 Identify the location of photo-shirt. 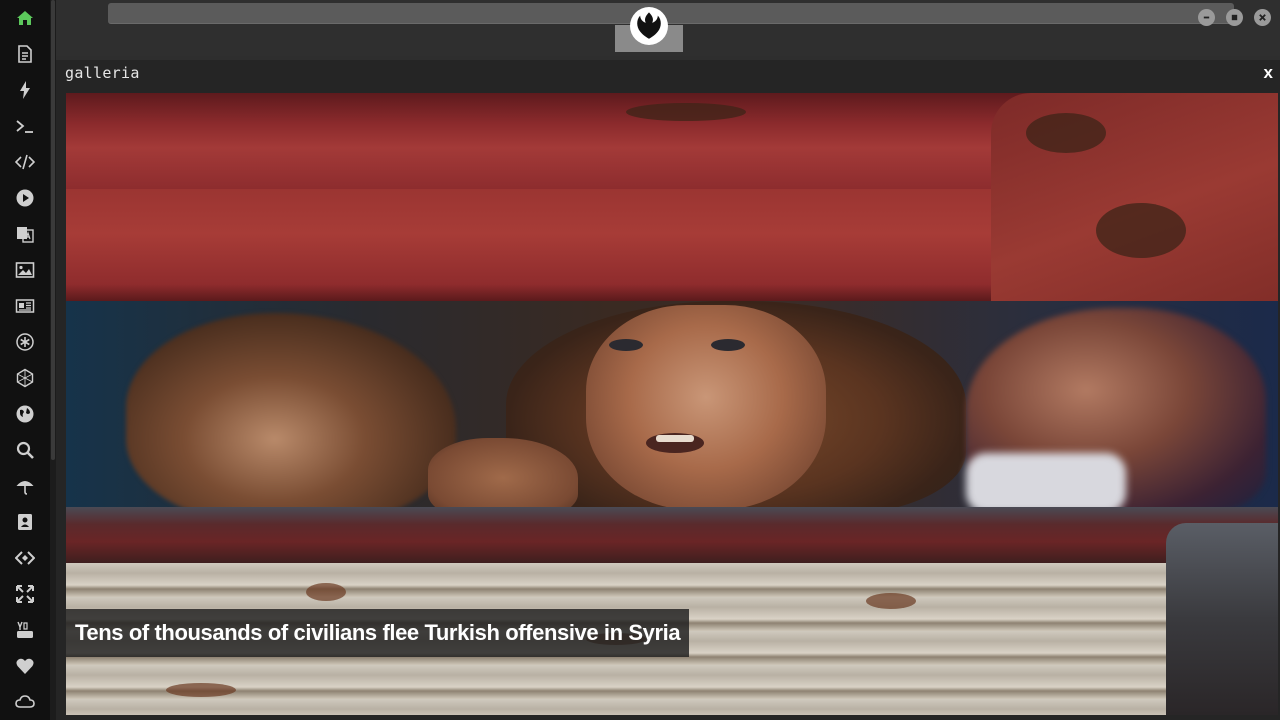
(1046, 483).